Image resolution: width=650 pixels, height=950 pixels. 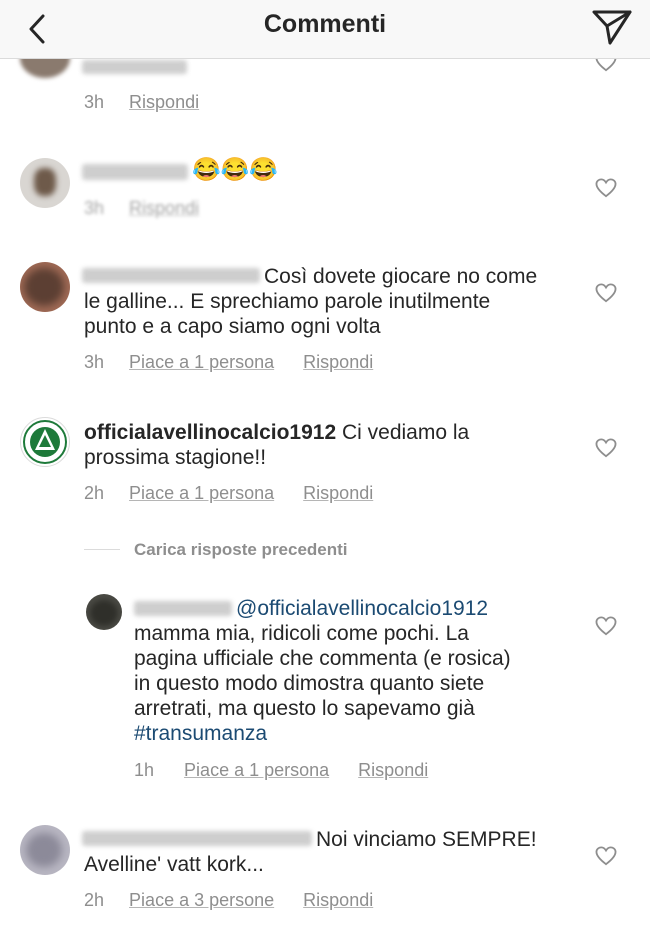 I want to click on comment-meta: 3h Piace a 1 persona Rispondi, so click(x=228, y=362).